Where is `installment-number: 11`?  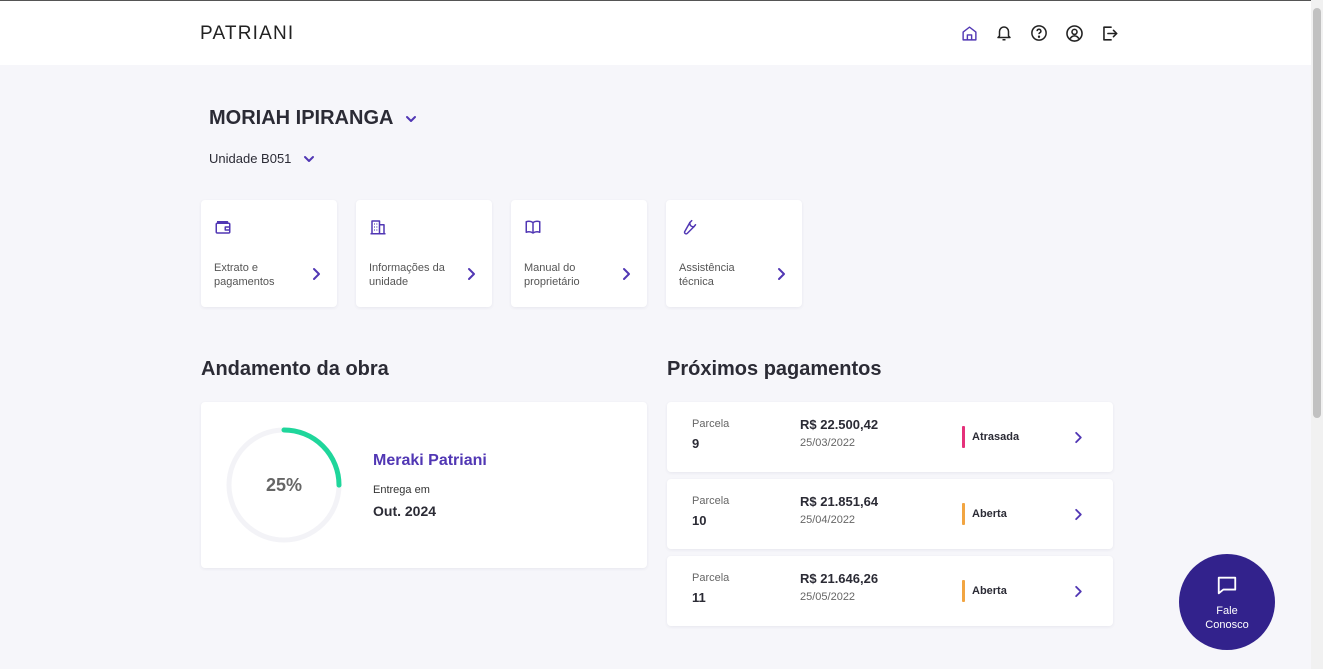
installment-number: 11 is located at coordinates (699, 597).